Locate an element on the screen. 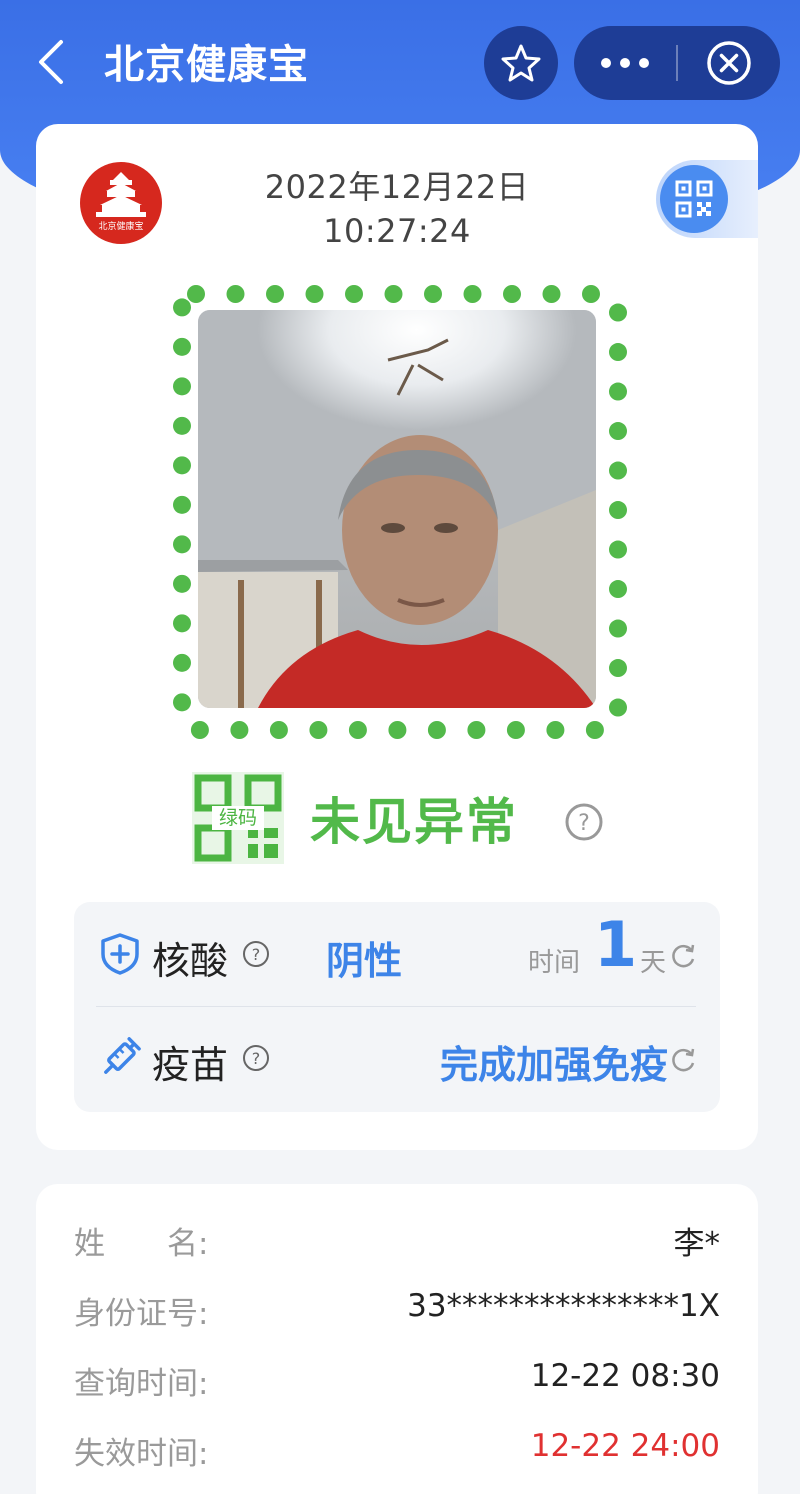 The width and height of the screenshot is (800, 1494). star-icon is located at coordinates (521, 63).